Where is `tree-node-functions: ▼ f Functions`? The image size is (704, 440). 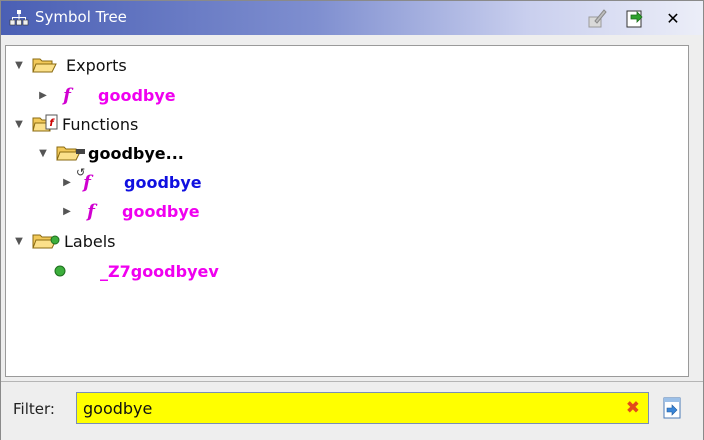 tree-node-functions: ▼ f Functions is located at coordinates (75, 124).